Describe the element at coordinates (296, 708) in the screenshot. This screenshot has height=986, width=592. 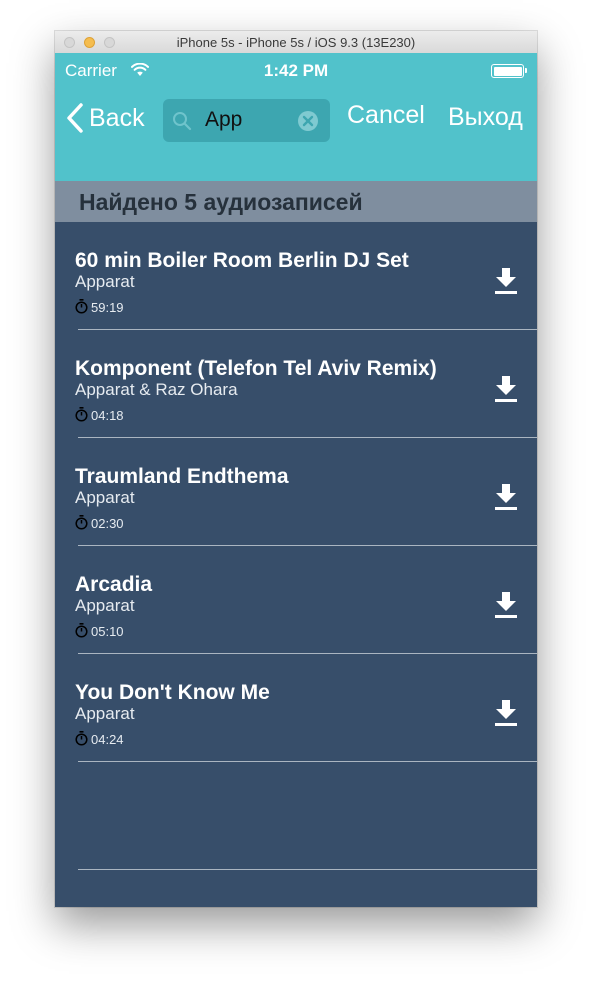
I see `track-row: You Don't Know Me Apparat 04:24` at that location.